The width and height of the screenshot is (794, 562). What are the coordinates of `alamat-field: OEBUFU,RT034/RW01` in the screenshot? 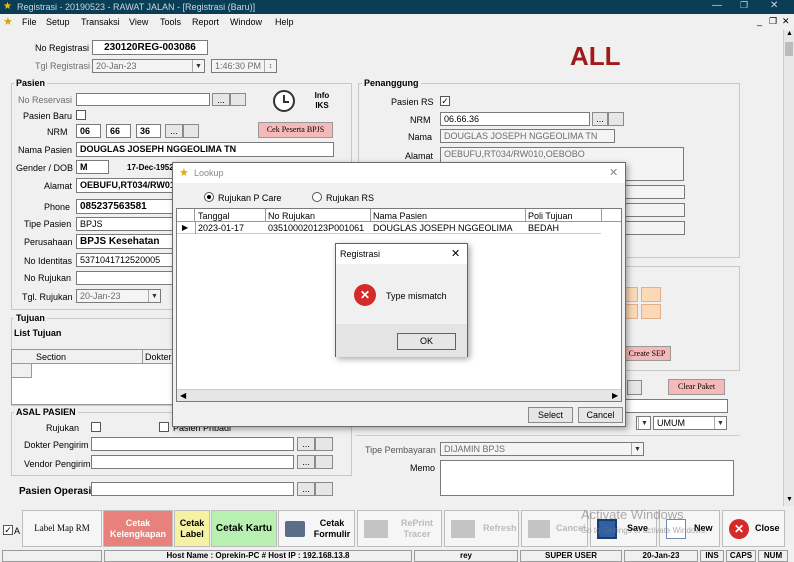 It's located at (126, 185).